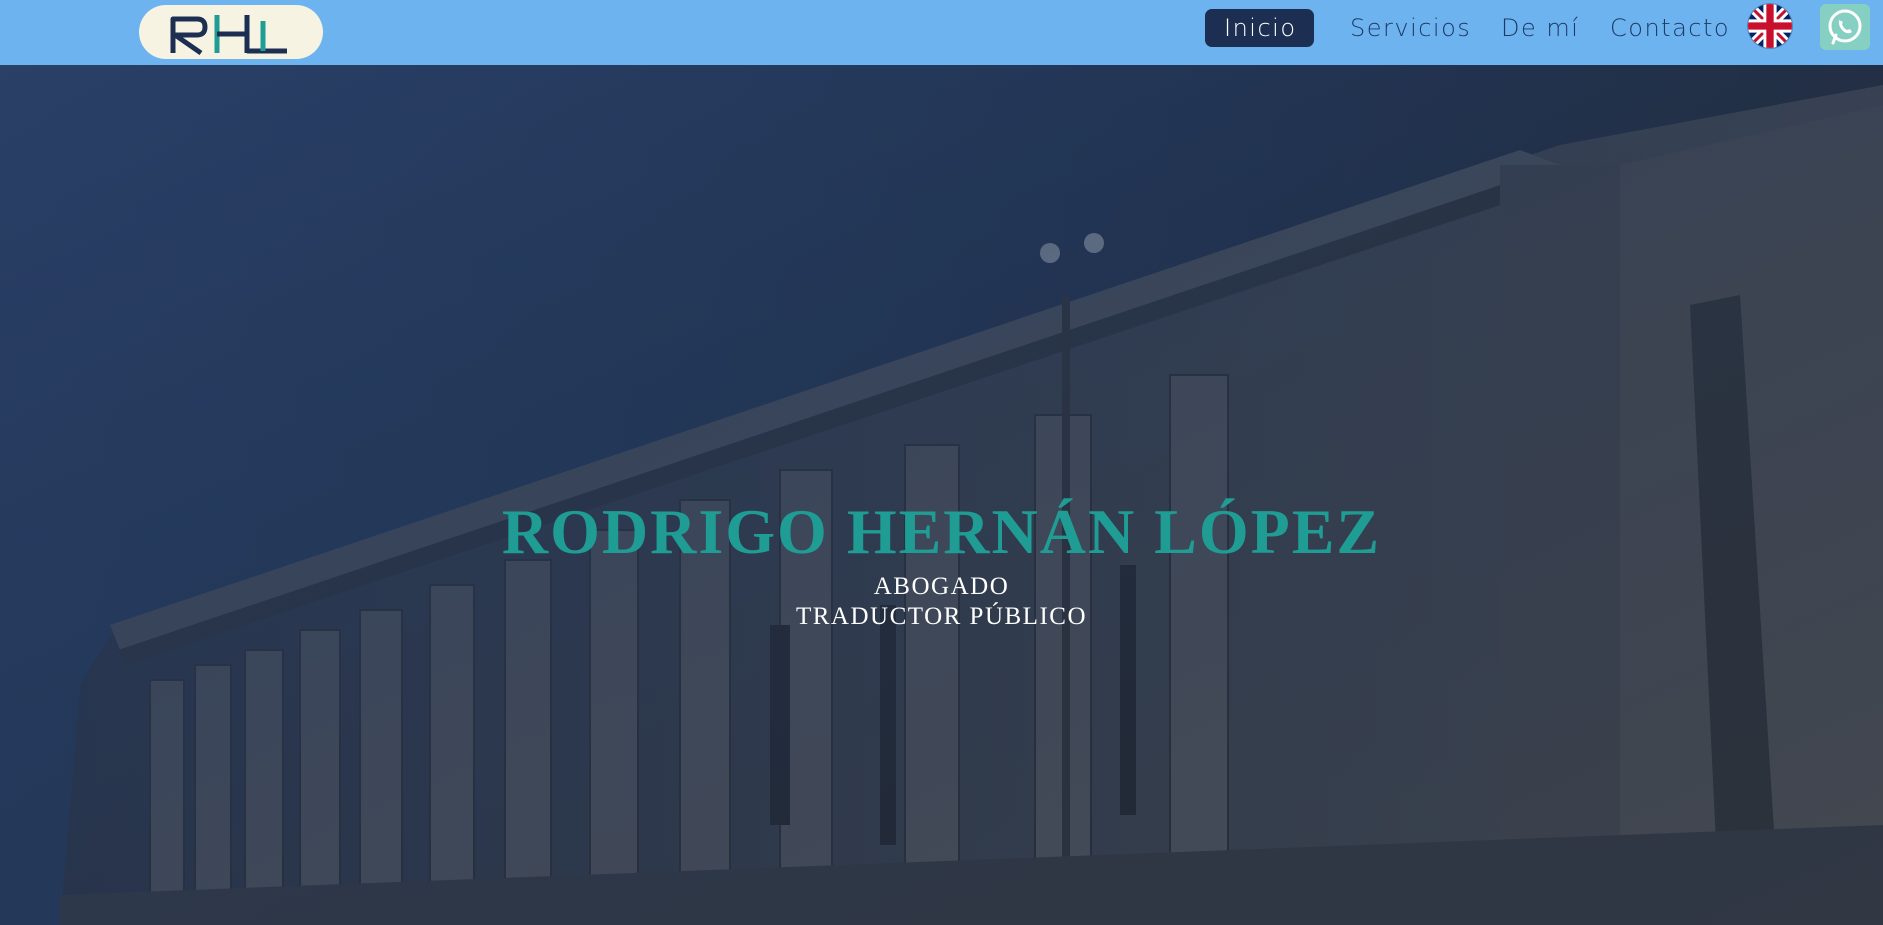 The width and height of the screenshot is (1883, 925). Describe the element at coordinates (941, 32) in the screenshot. I see `top-navbar: Inicio Servicios De mí Contacto` at that location.